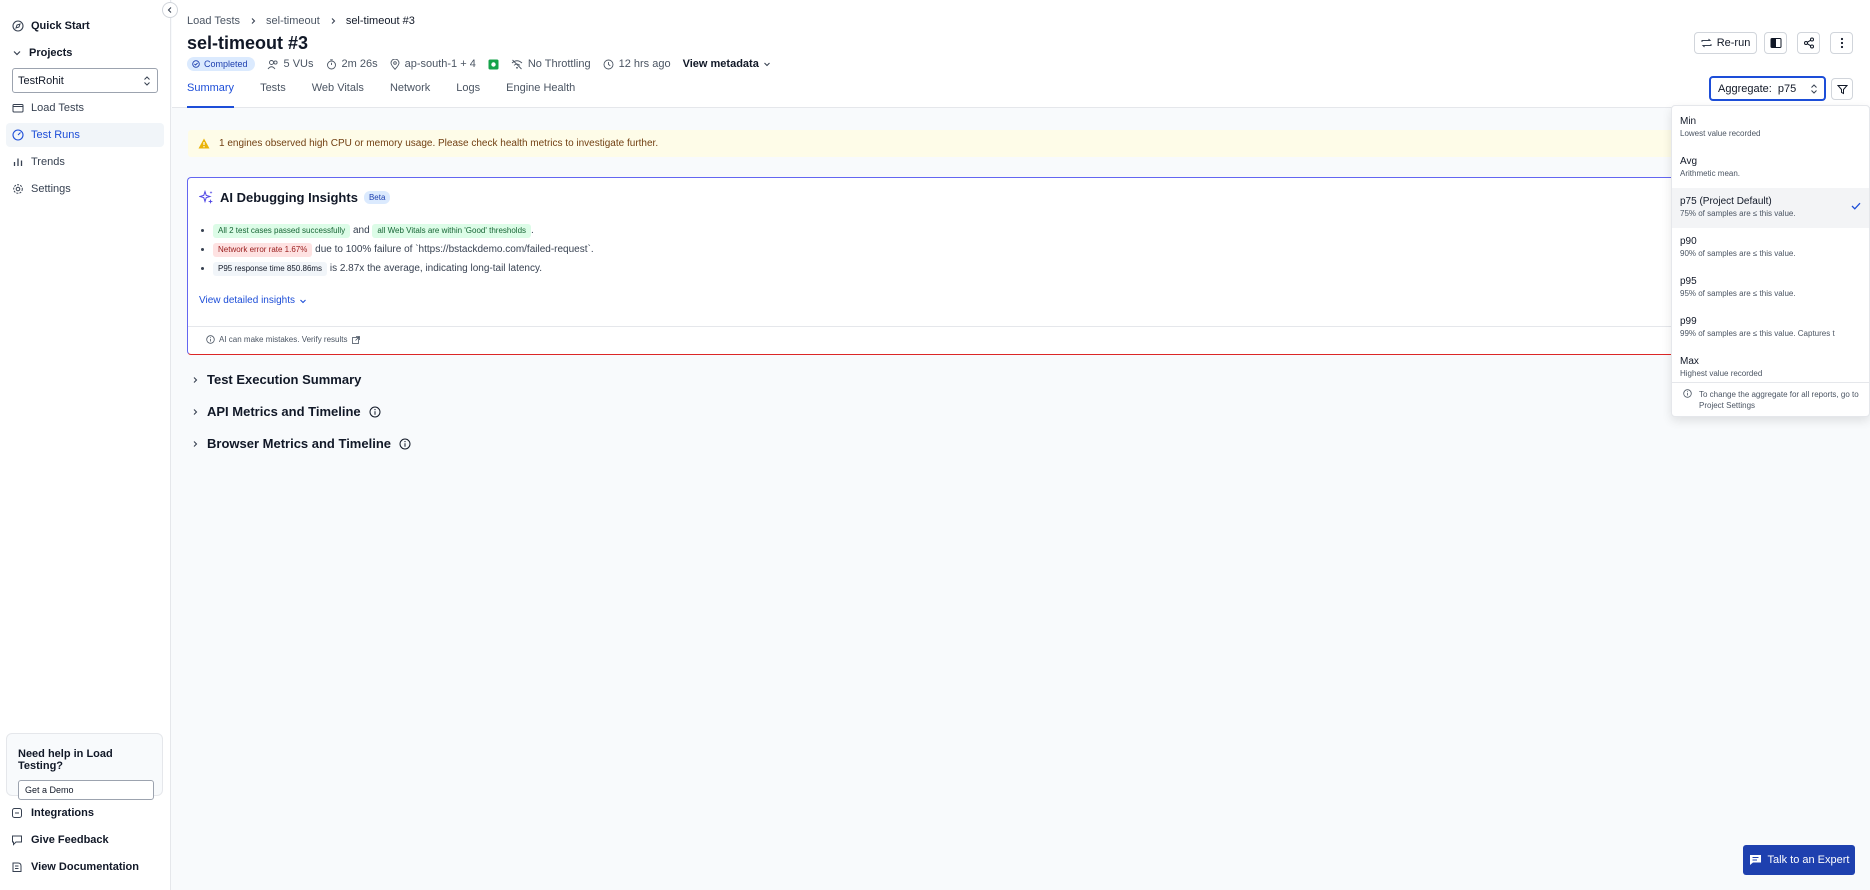  I want to click on sidebar-item-label: Load Tests, so click(58, 108).